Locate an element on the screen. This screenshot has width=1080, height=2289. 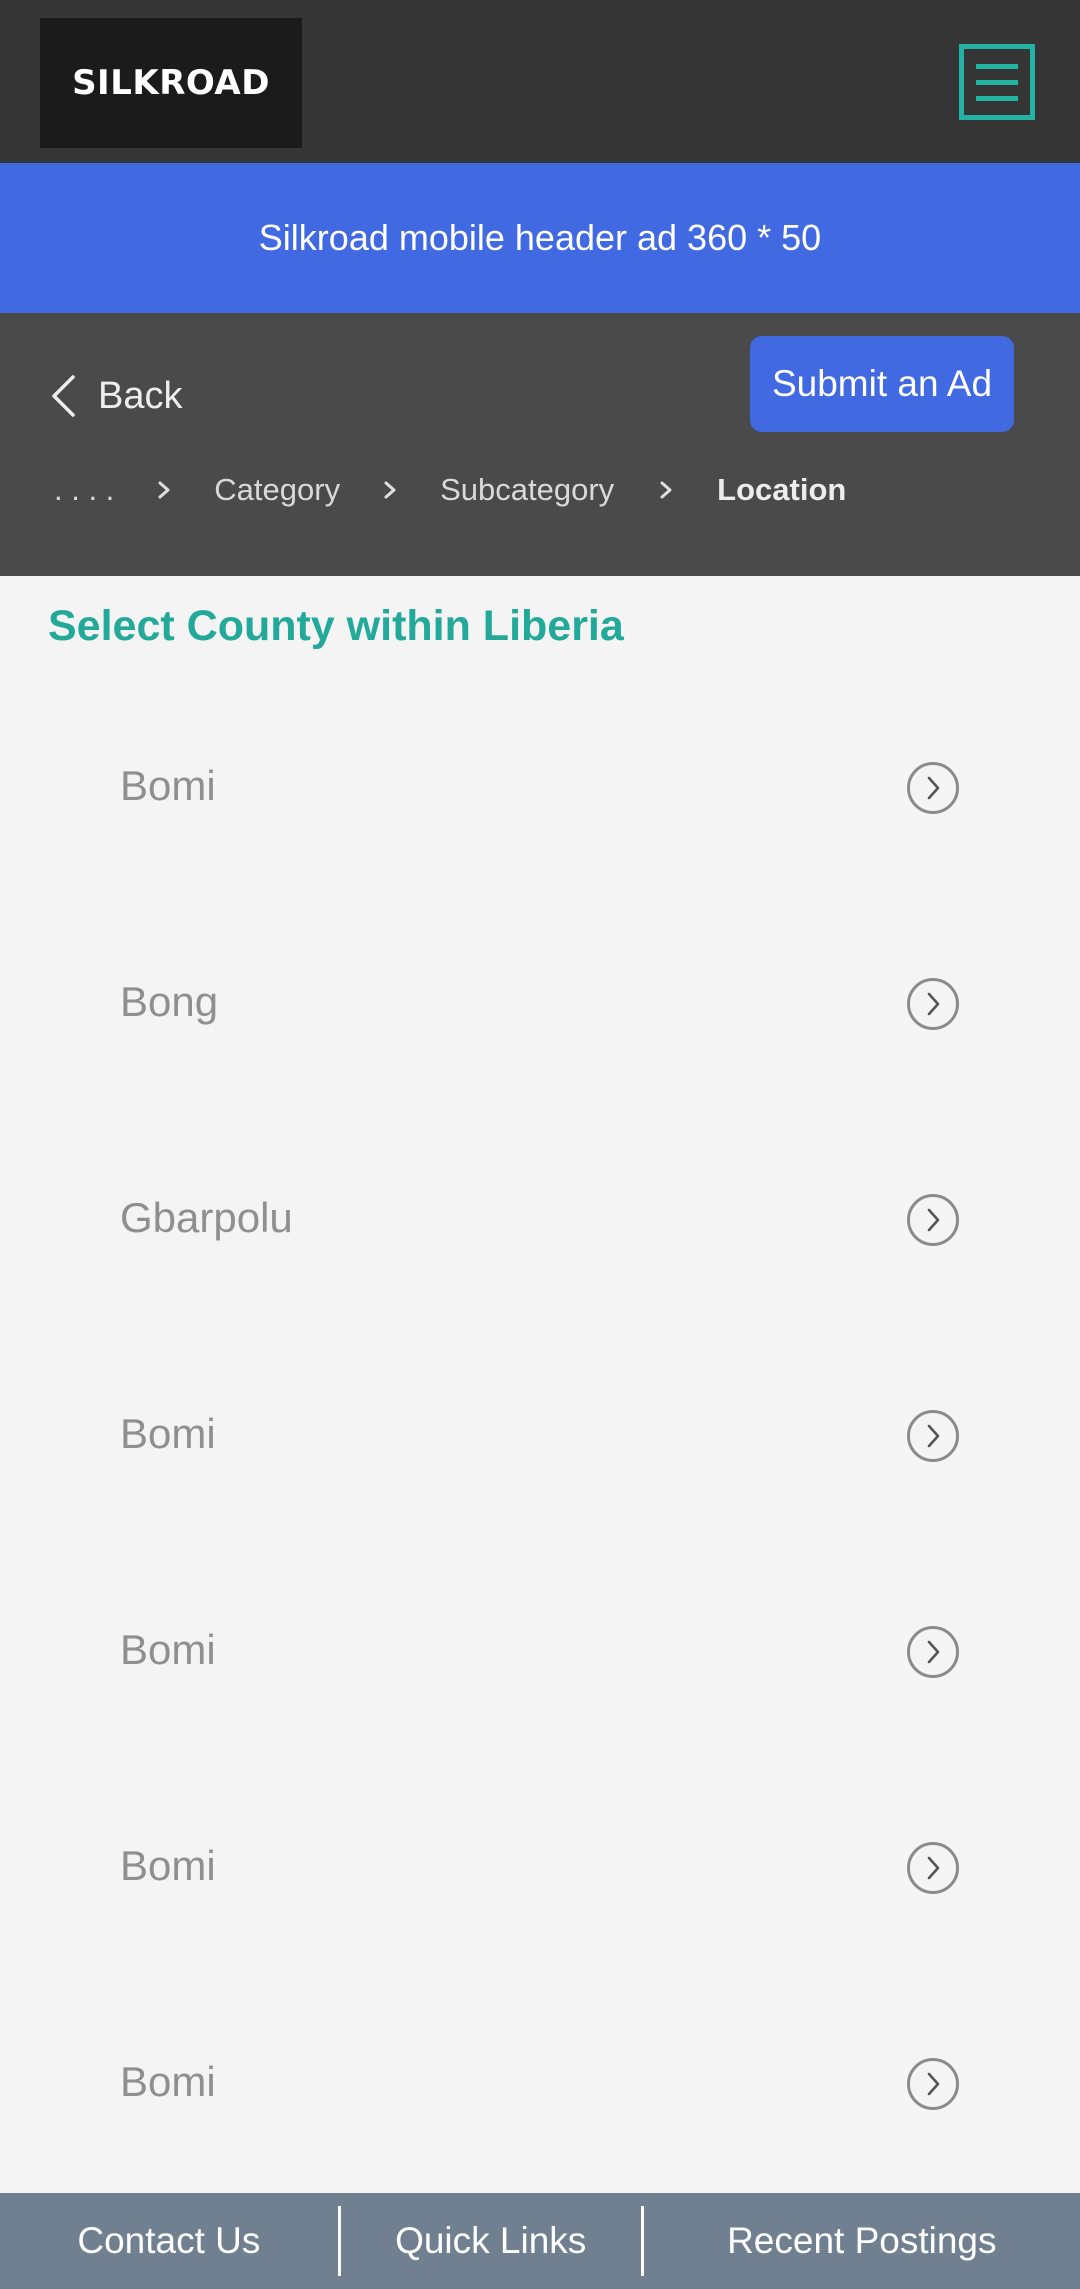
page-title: Select County within Liberia is located at coordinates (336, 626).